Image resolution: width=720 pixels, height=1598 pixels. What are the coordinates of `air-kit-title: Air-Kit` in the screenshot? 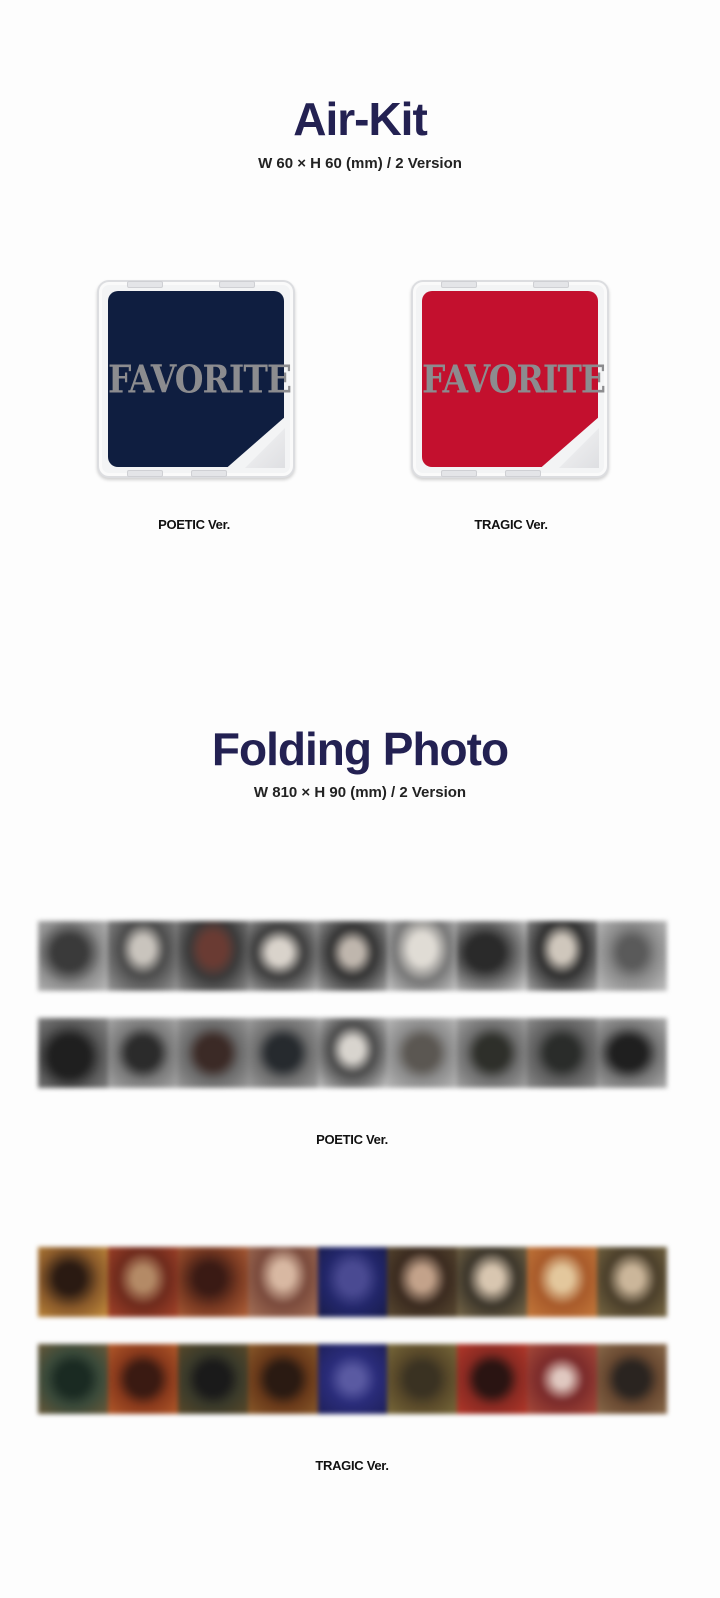 It's located at (360, 119).